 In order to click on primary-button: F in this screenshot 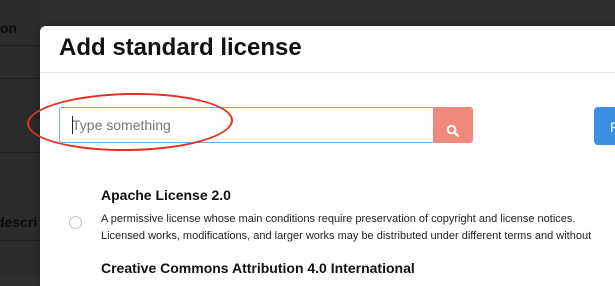, I will do `click(604, 126)`.